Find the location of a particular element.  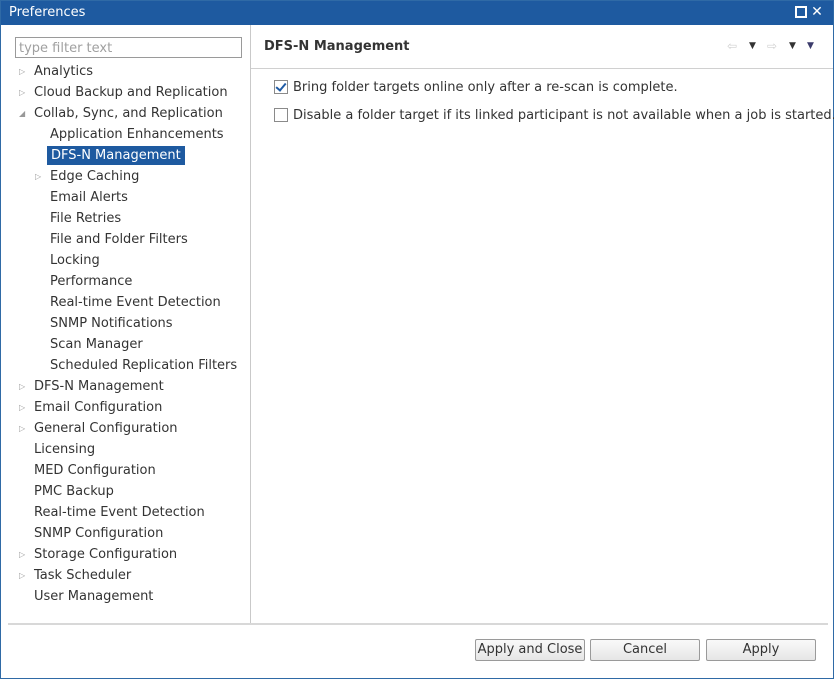

tree-item: ▷ General Configuration is located at coordinates (98, 428).